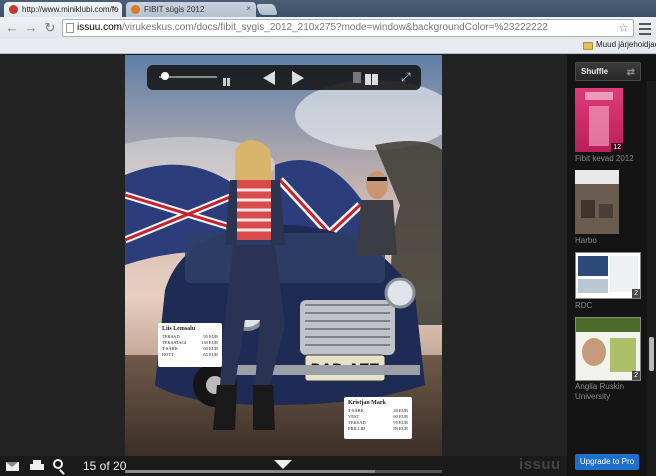  What do you see at coordinates (595, 71) in the screenshot?
I see `shuffle-label: Shuffle` at bounding box center [595, 71].